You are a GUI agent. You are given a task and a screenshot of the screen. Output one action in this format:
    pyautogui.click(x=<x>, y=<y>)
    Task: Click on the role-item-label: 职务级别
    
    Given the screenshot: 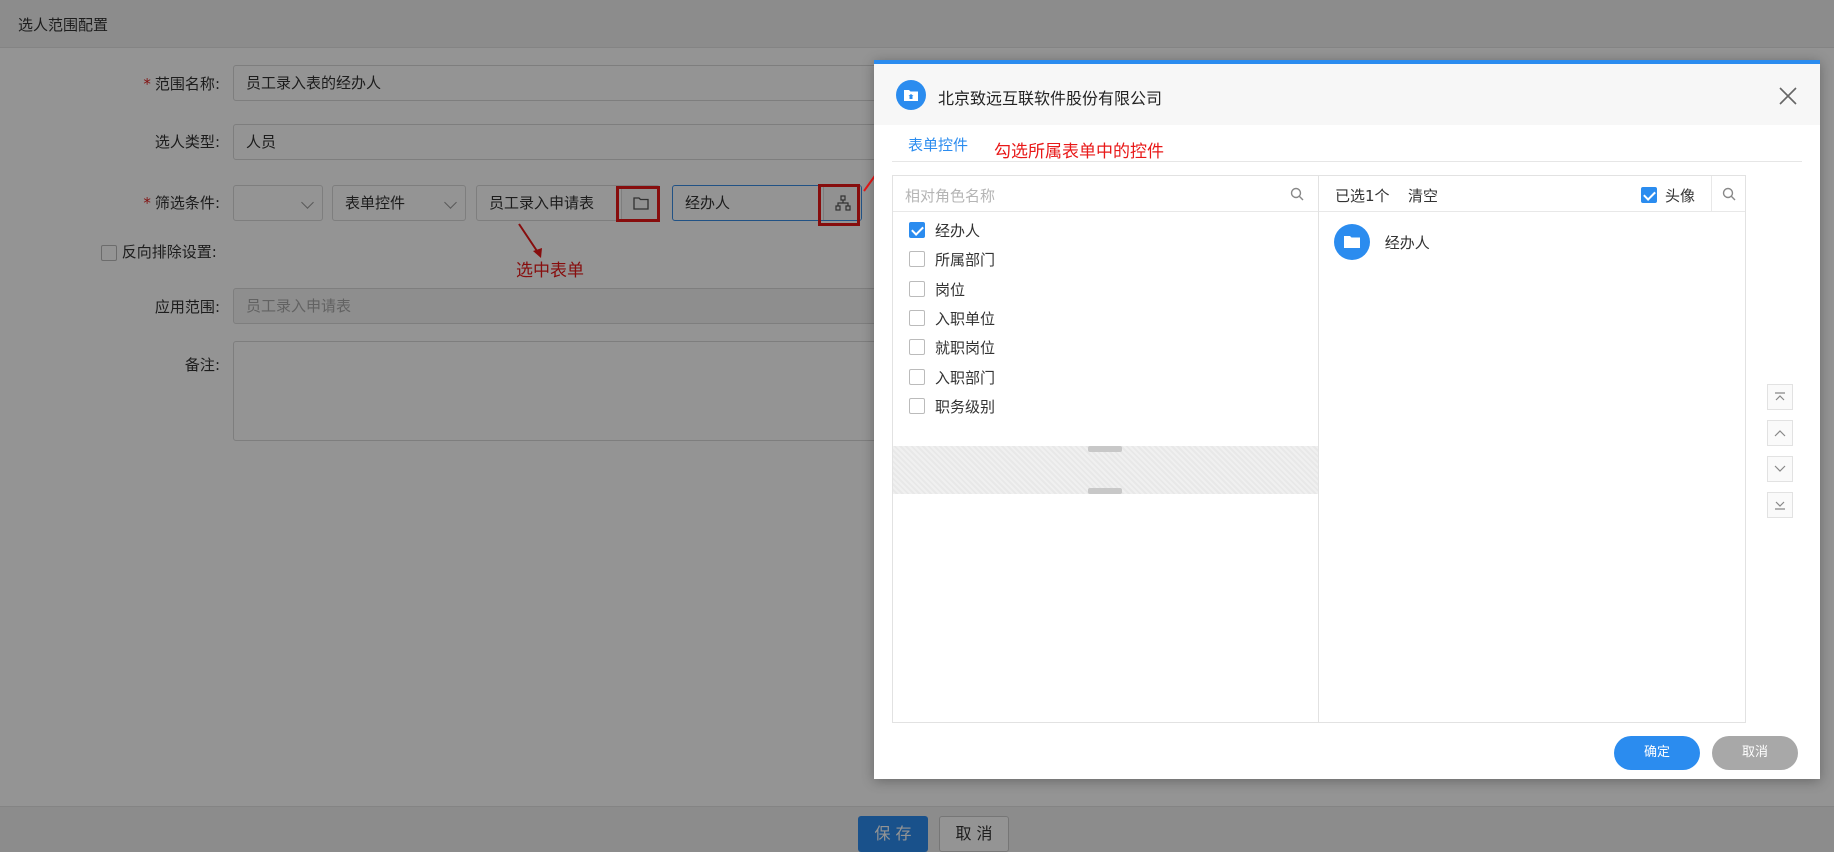 What is the action you would take?
    pyautogui.click(x=965, y=406)
    